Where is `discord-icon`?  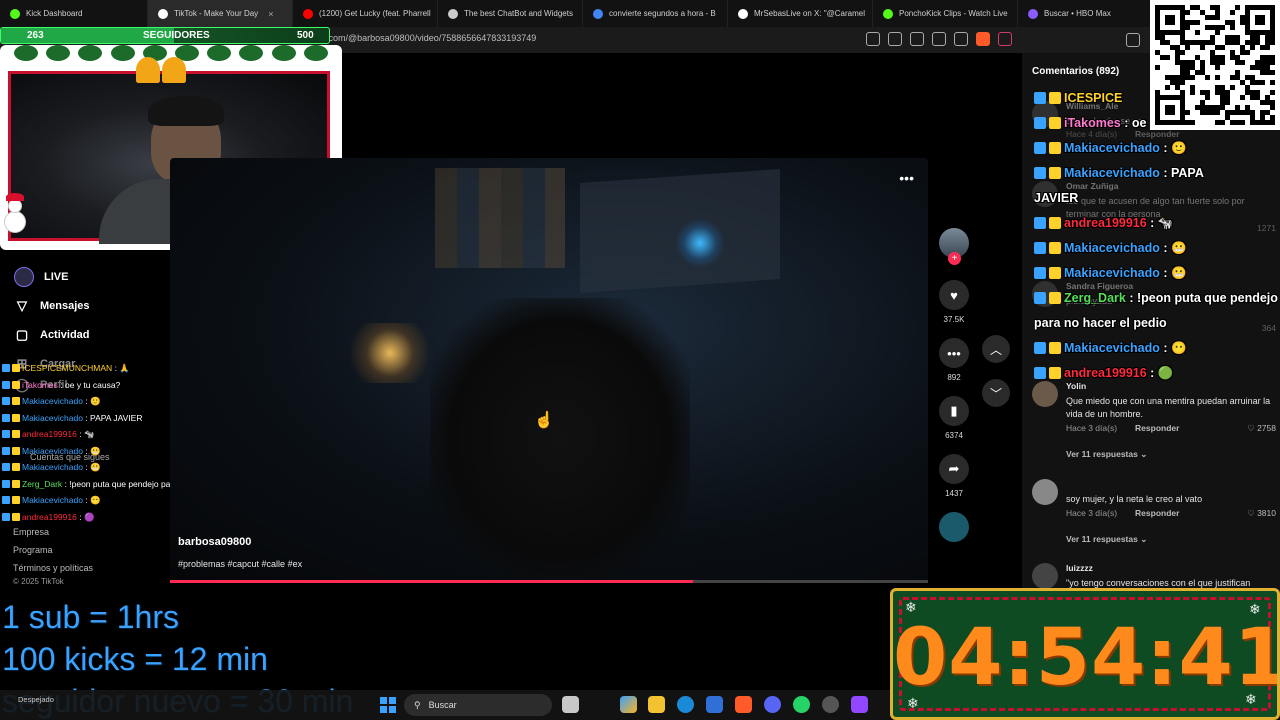 discord-icon is located at coordinates (772, 704).